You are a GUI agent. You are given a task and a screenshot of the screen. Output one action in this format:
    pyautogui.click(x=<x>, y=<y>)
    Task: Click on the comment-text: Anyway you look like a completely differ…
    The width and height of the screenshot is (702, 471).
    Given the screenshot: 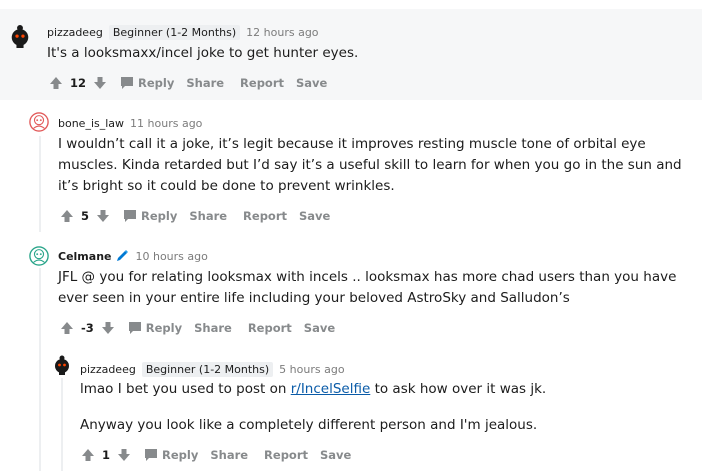 What is the action you would take?
    pyautogui.click(x=309, y=425)
    